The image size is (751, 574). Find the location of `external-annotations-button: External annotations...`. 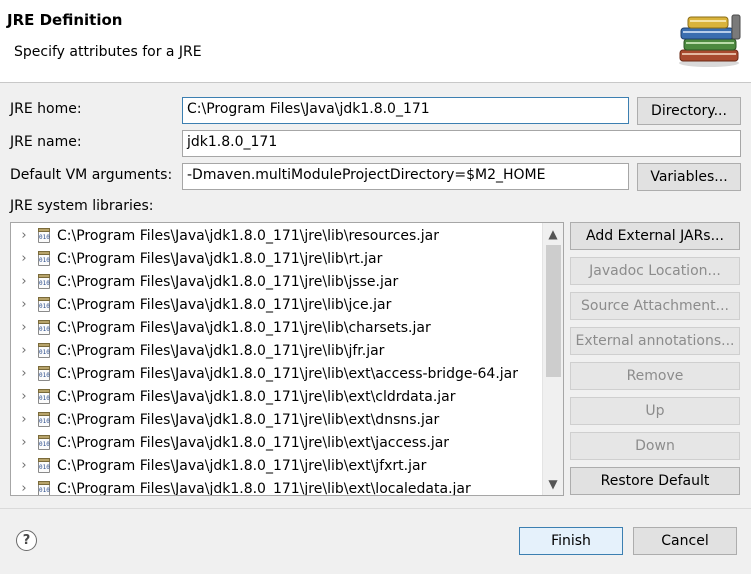

external-annotations-button: External annotations... is located at coordinates (655, 341).